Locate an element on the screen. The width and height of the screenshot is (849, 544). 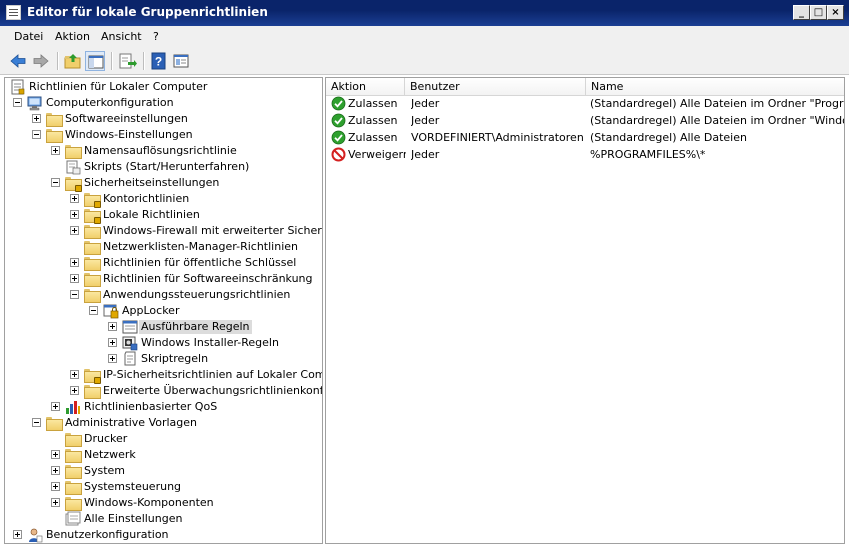
tree-node-label: AppLocker is located at coordinates (151, 310).